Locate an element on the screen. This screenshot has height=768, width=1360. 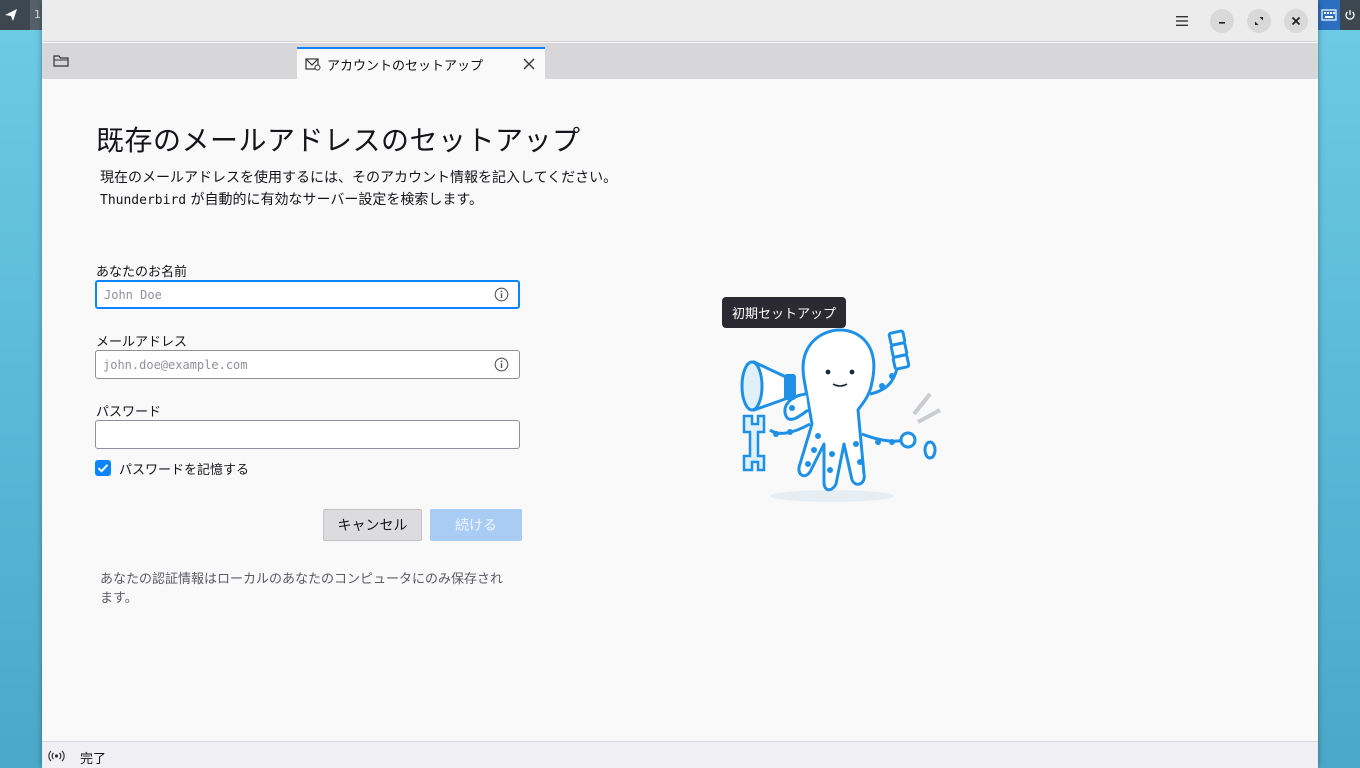
password-field is located at coordinates (307, 434).